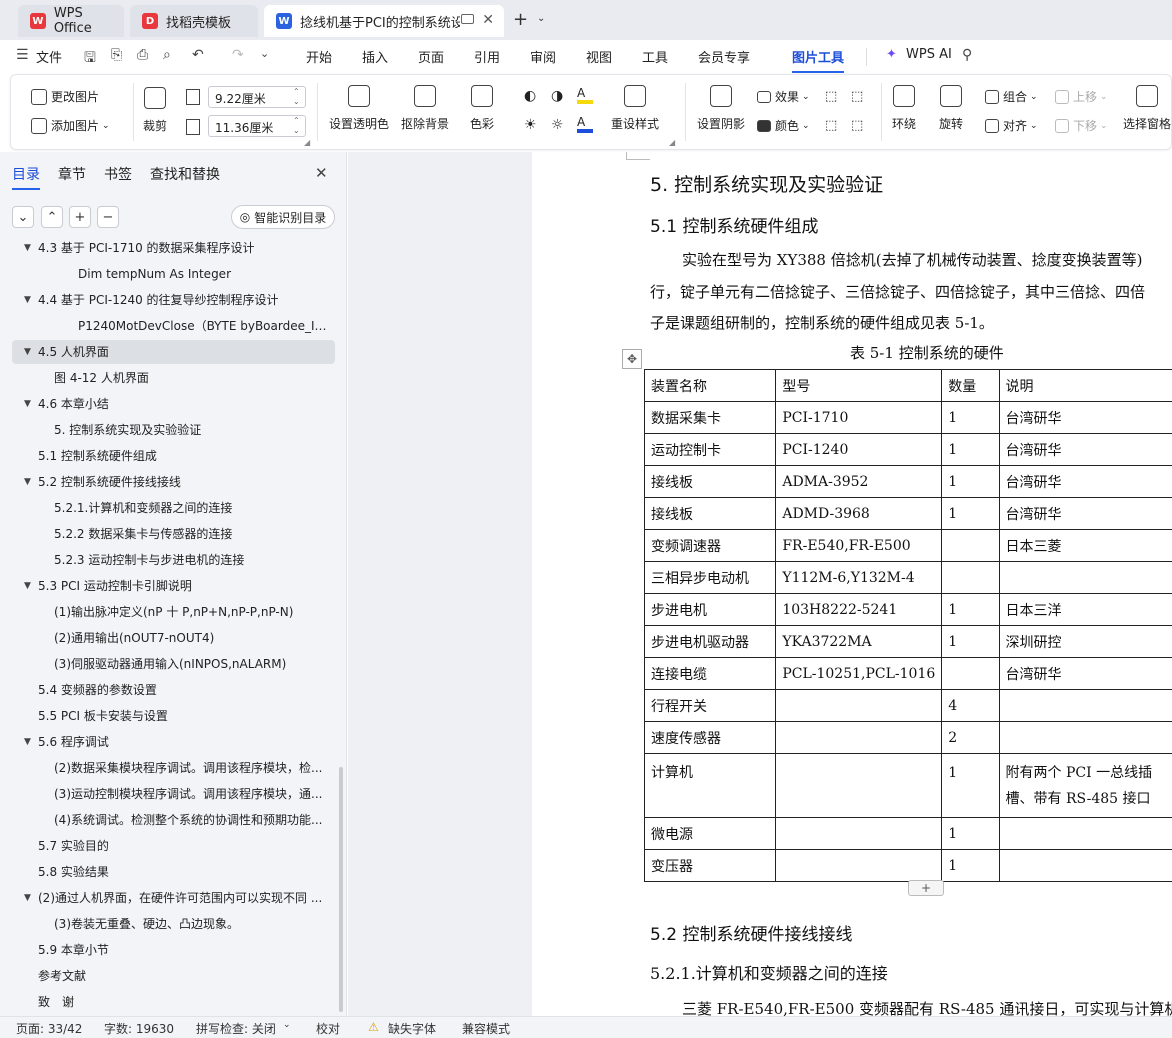 This screenshot has height=1038, width=1172. What do you see at coordinates (186, 250) in the screenshot?
I see `toc-item: 4.3 基于 PCI-1710 的数据采集程序设计` at bounding box center [186, 250].